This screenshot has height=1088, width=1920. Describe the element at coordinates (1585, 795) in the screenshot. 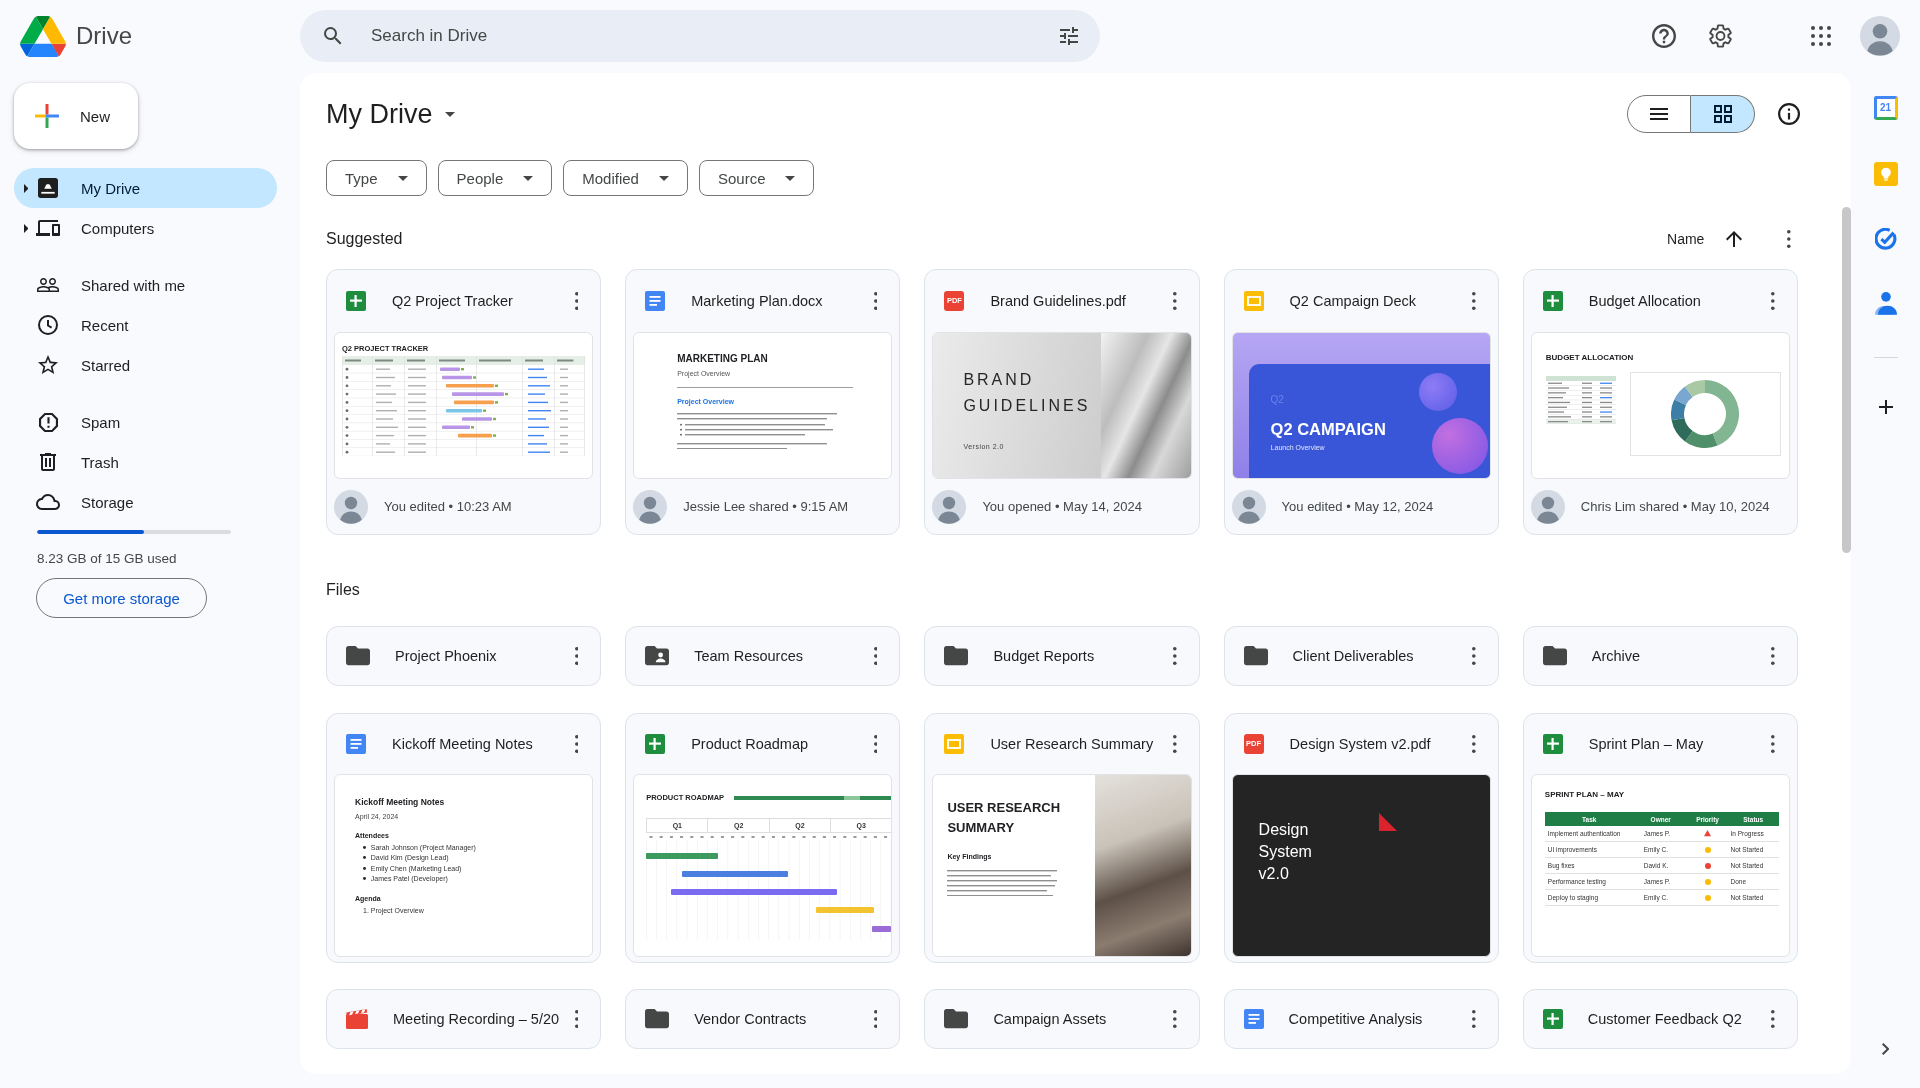

I see `preview-title: SPRINT PLAN – MAY` at that location.